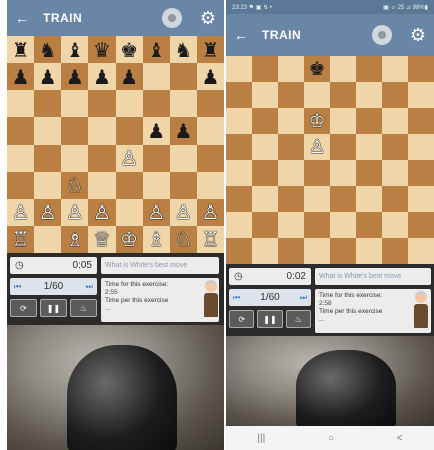 The width and height of the screenshot is (434, 450). I want to click on white-piece-icon: ♗, so click(75, 239).